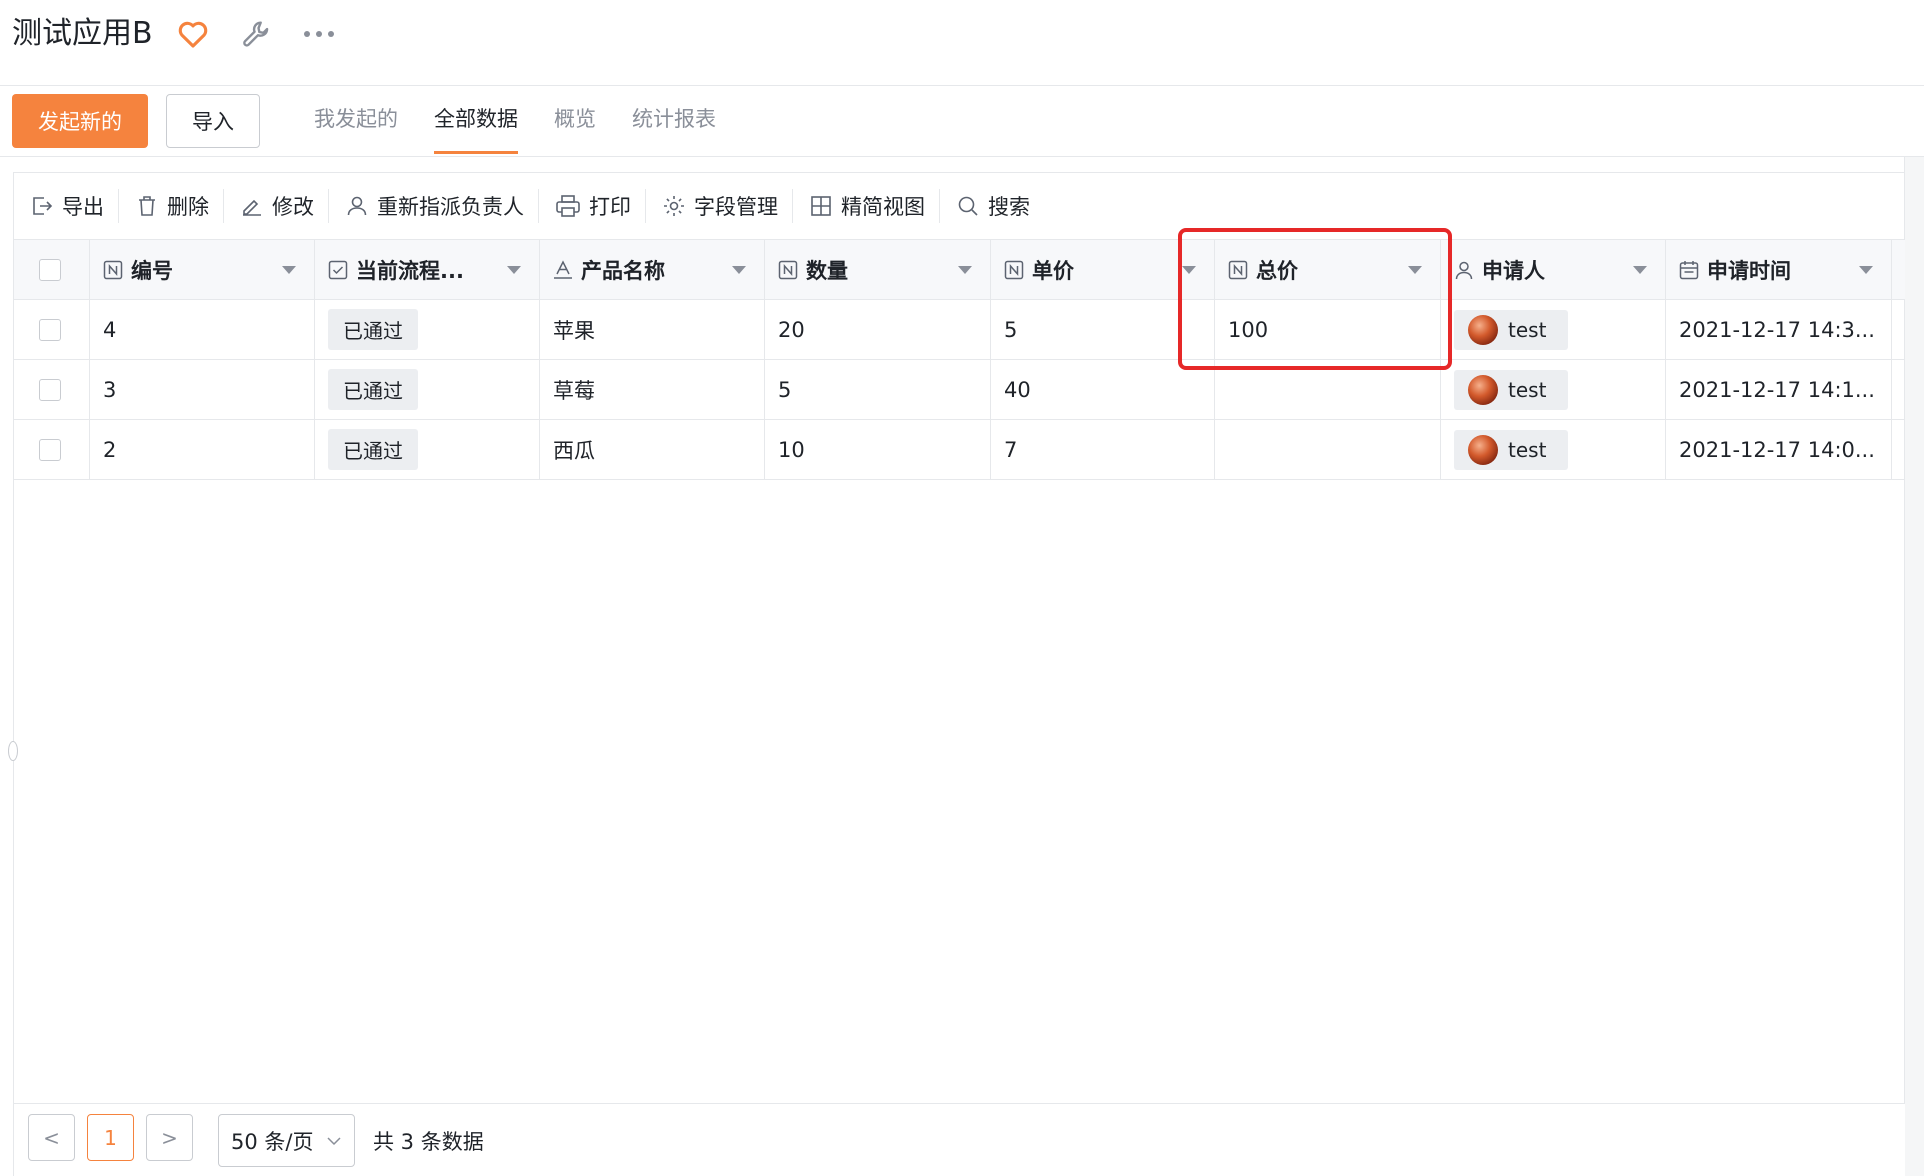  I want to click on edit-button: 修改, so click(276, 206).